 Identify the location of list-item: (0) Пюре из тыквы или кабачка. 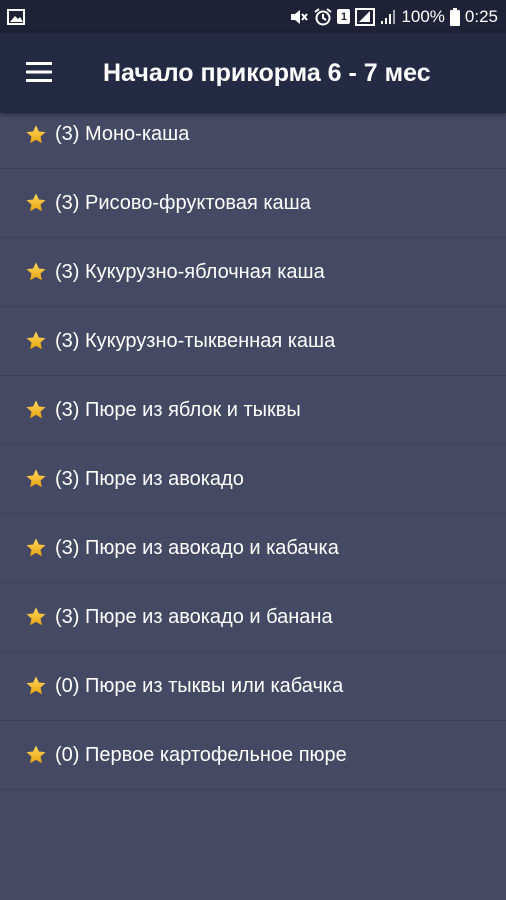
(253, 686).